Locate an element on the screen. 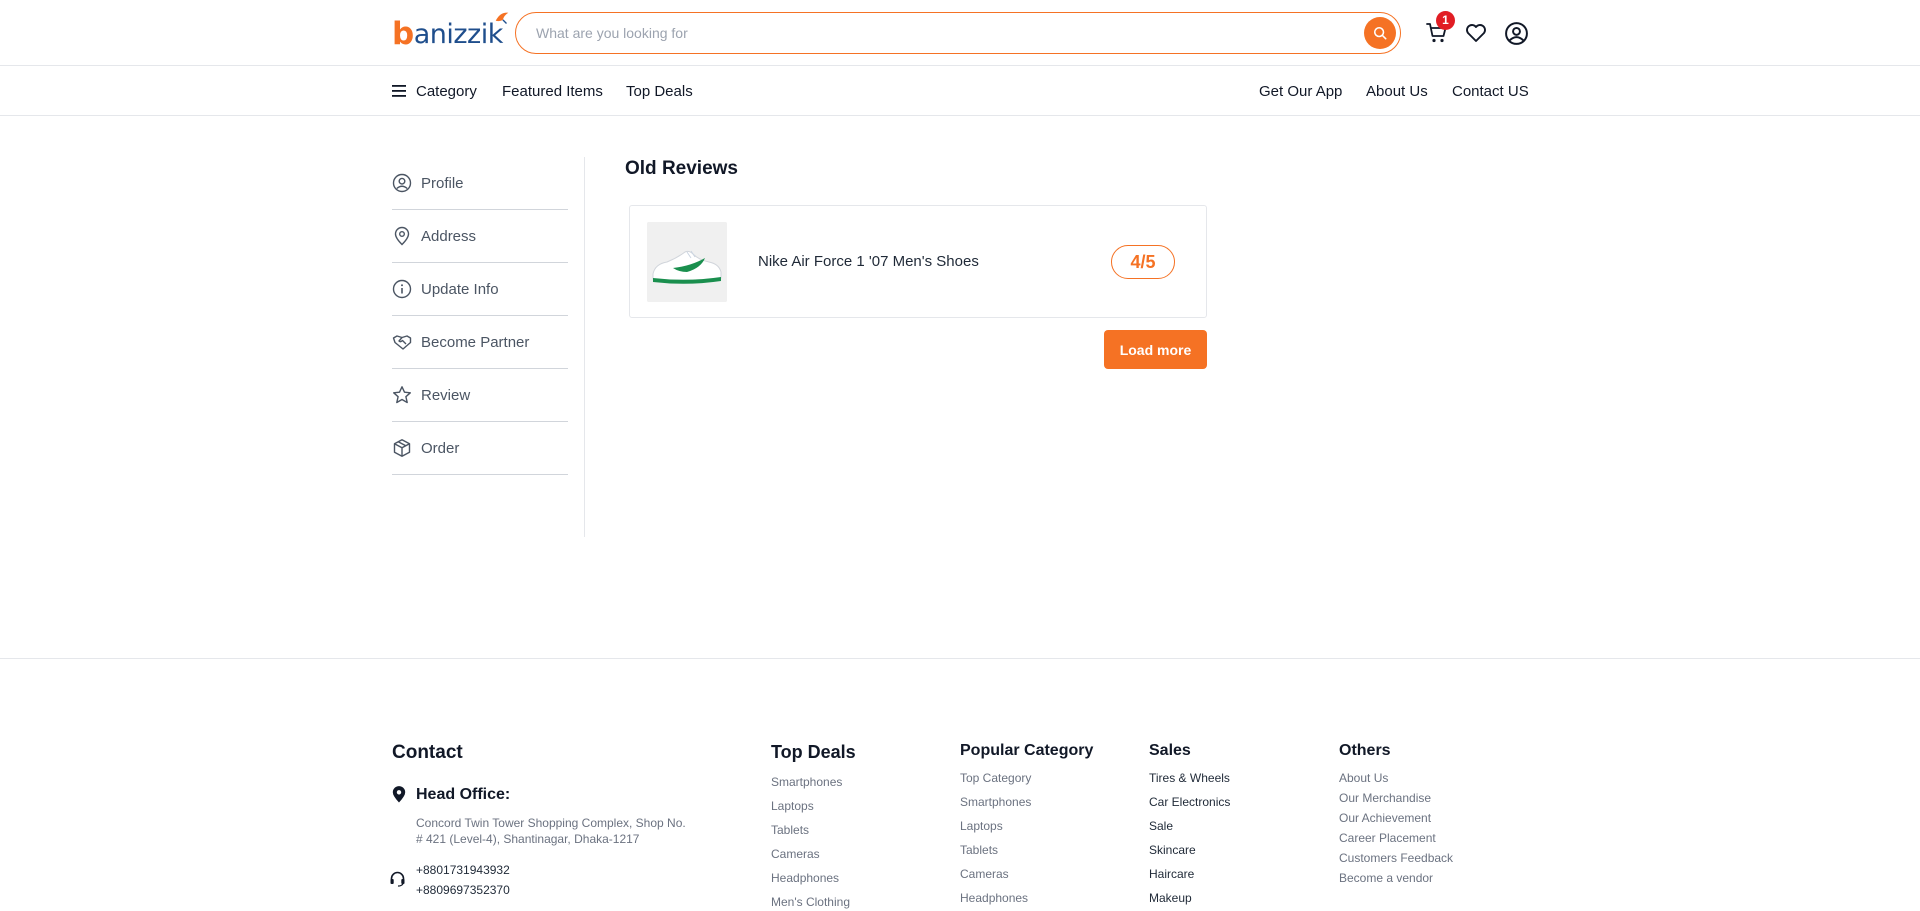 The image size is (1920, 911). sidebar-item-label: Address is located at coordinates (449, 236).